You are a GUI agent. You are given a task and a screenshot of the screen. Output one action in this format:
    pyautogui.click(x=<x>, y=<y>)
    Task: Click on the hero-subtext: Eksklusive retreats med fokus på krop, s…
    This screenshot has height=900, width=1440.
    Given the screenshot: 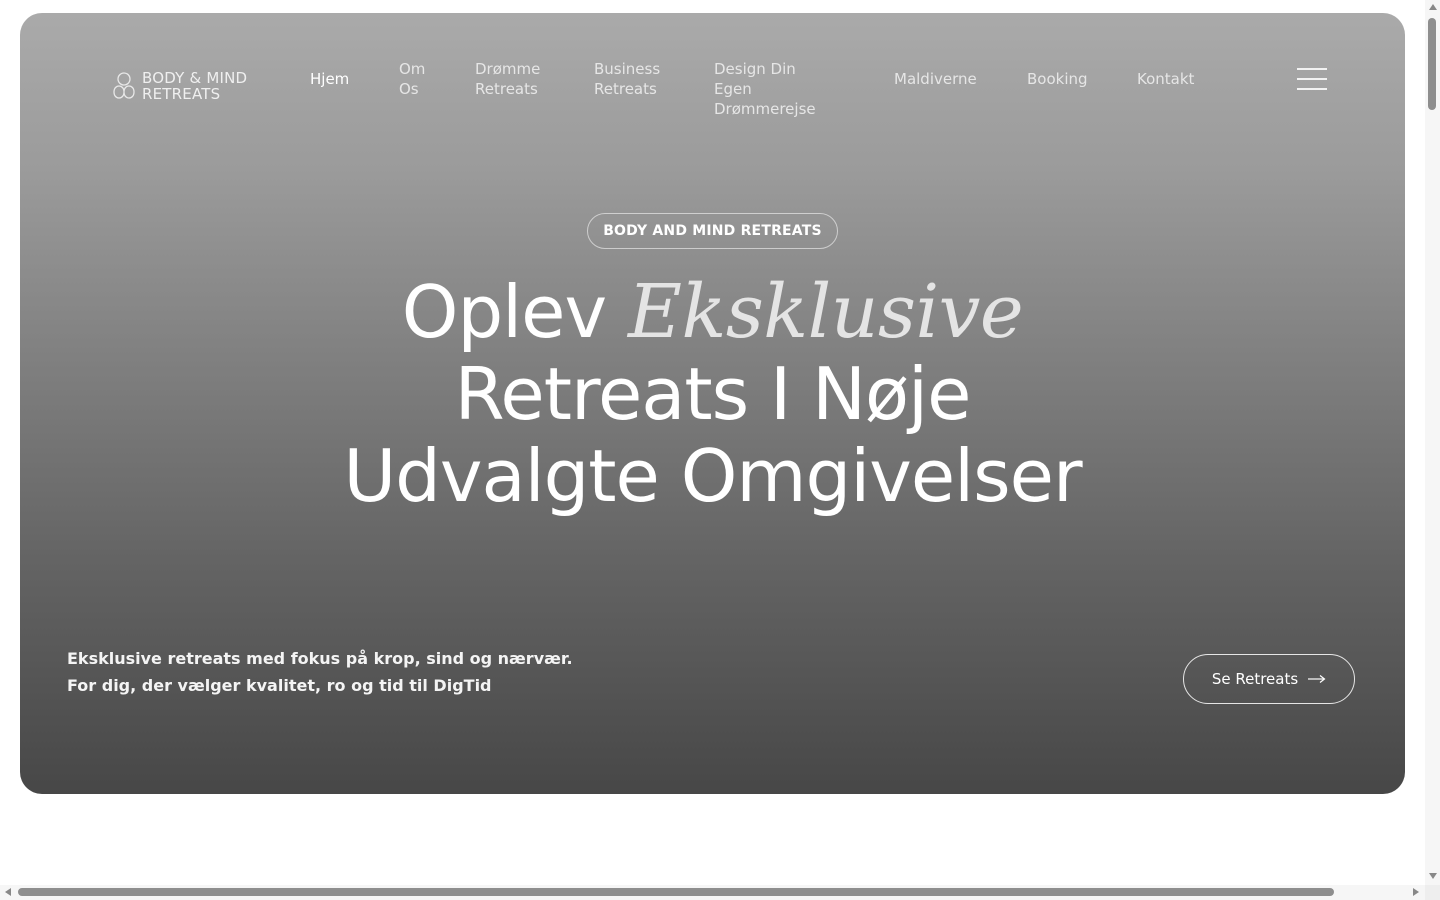 What is the action you would take?
    pyautogui.click(x=320, y=672)
    